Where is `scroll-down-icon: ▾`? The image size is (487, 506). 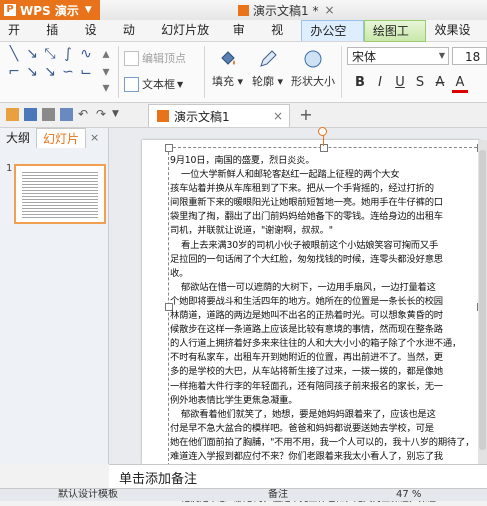 scroll-down-icon: ▾ is located at coordinates (106, 72).